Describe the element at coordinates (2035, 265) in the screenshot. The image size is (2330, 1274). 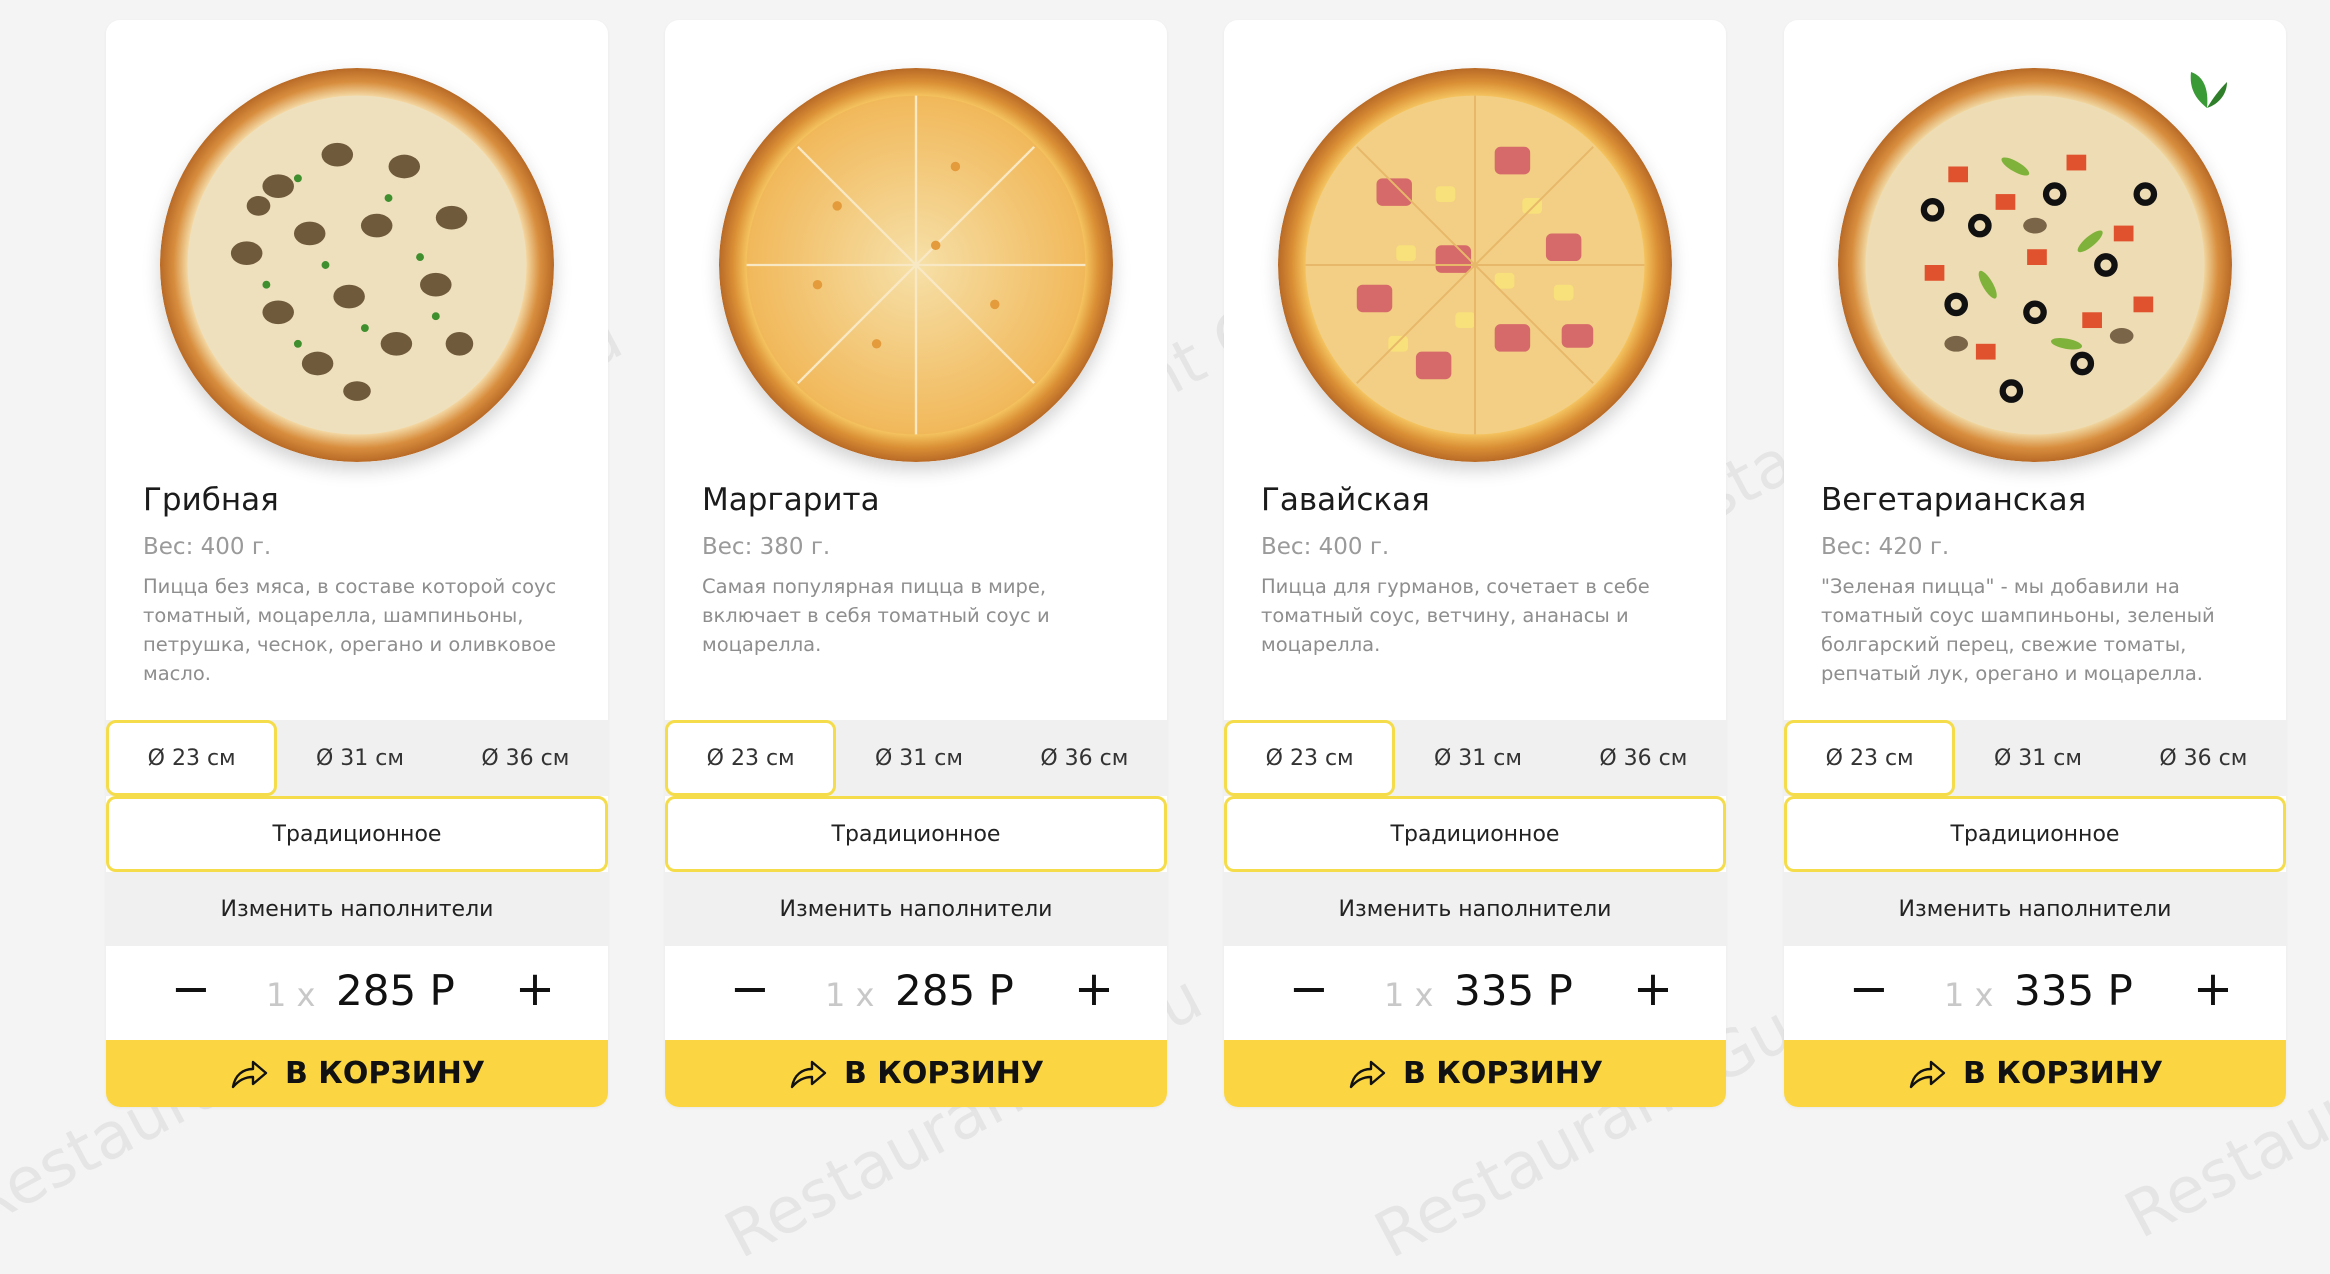
I see `vegetarian-pizza-image` at that location.